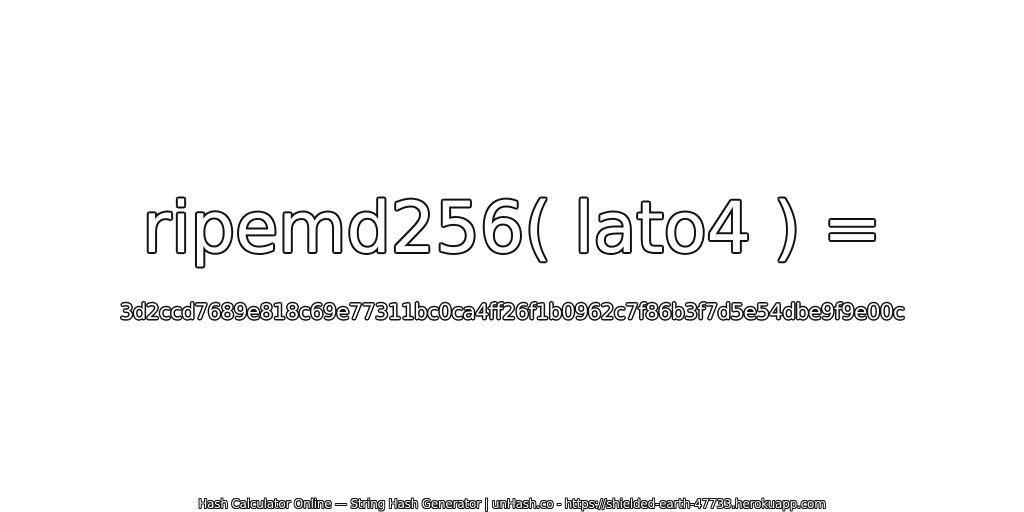 This screenshot has width=1024, height=512. What do you see at coordinates (512, 228) in the screenshot?
I see `hash-expression-heading: ripemd256( lato4 ) =` at bounding box center [512, 228].